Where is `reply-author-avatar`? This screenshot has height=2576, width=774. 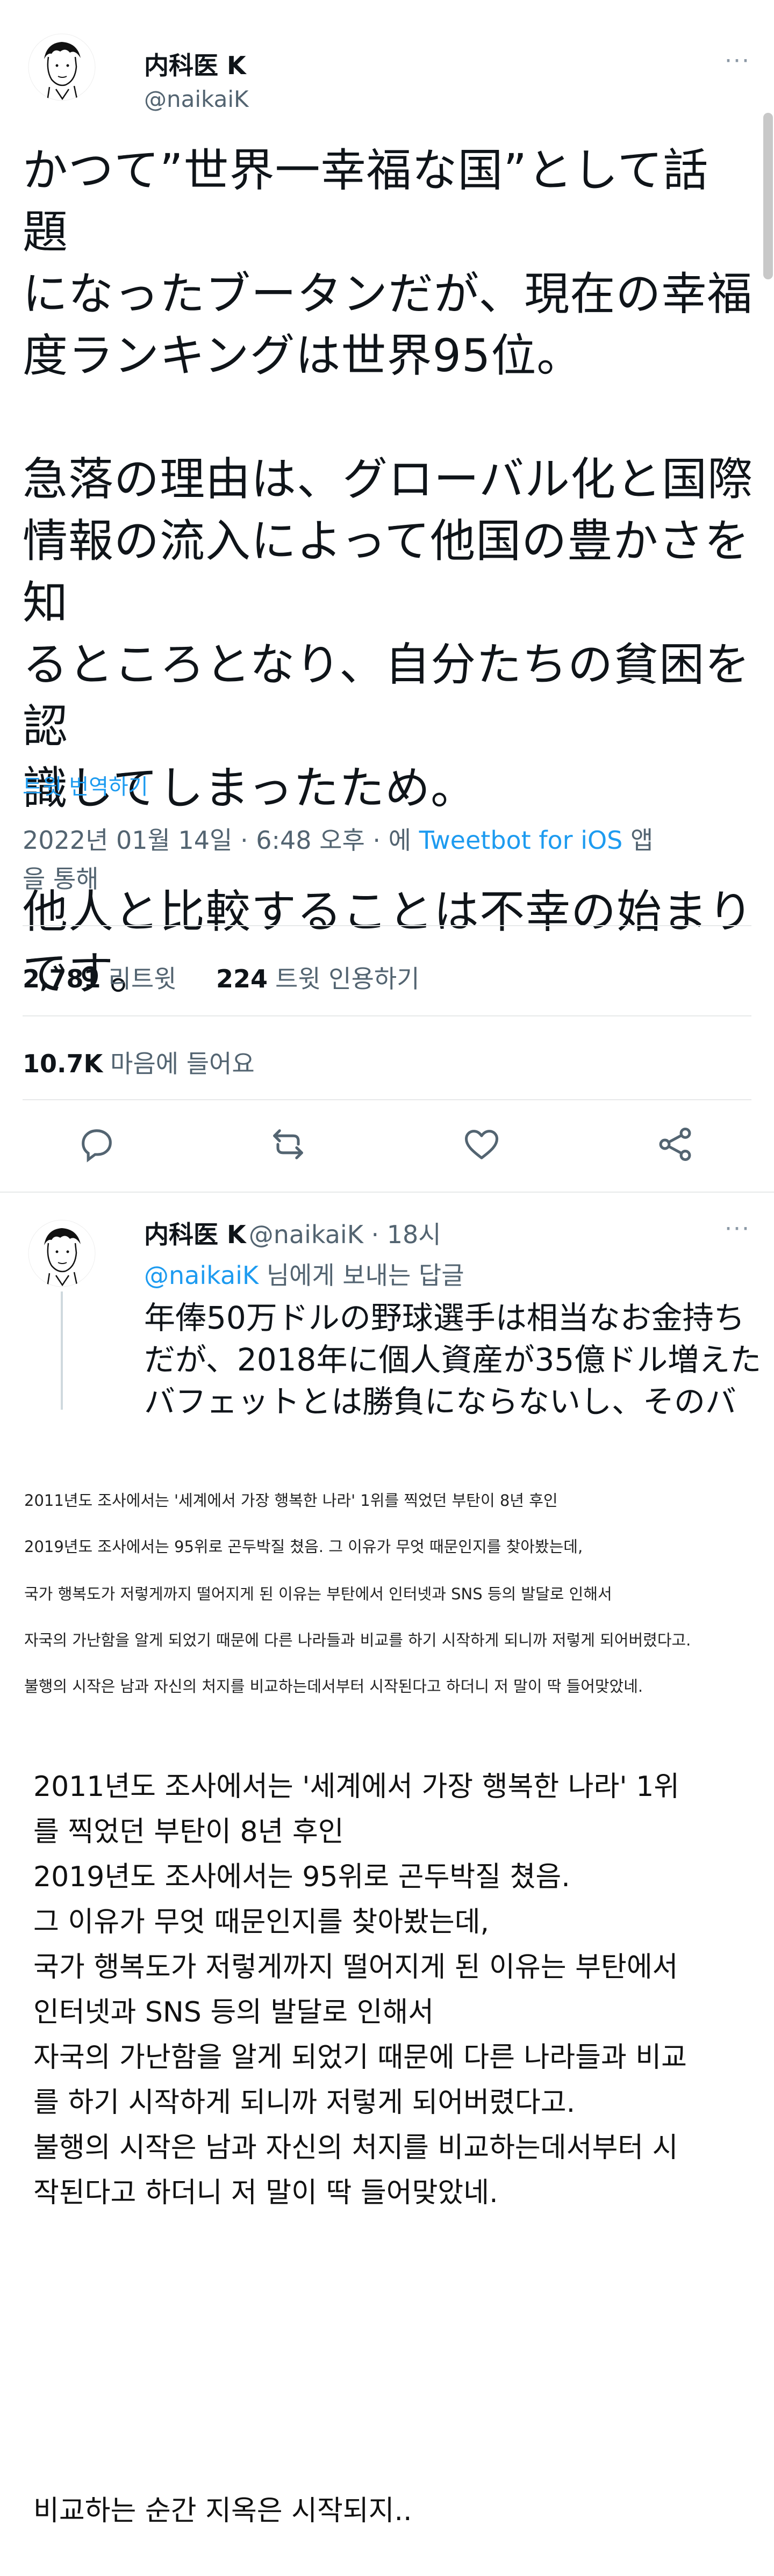
reply-author-avatar is located at coordinates (62, 1253).